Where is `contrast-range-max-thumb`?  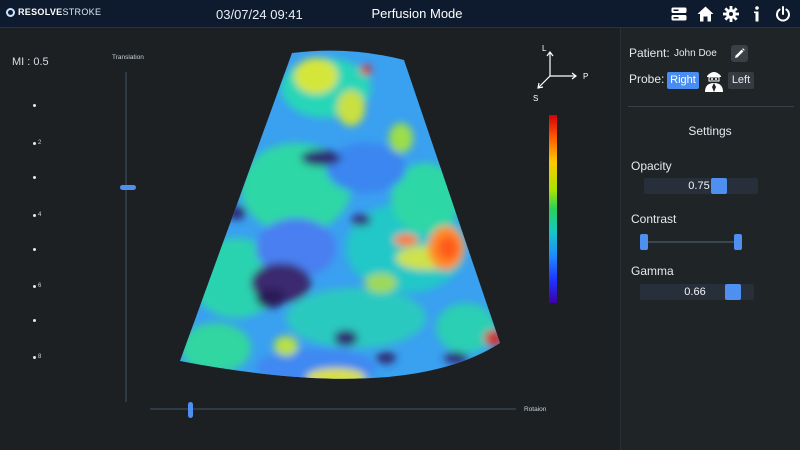
contrast-range-max-thumb is located at coordinates (738, 242).